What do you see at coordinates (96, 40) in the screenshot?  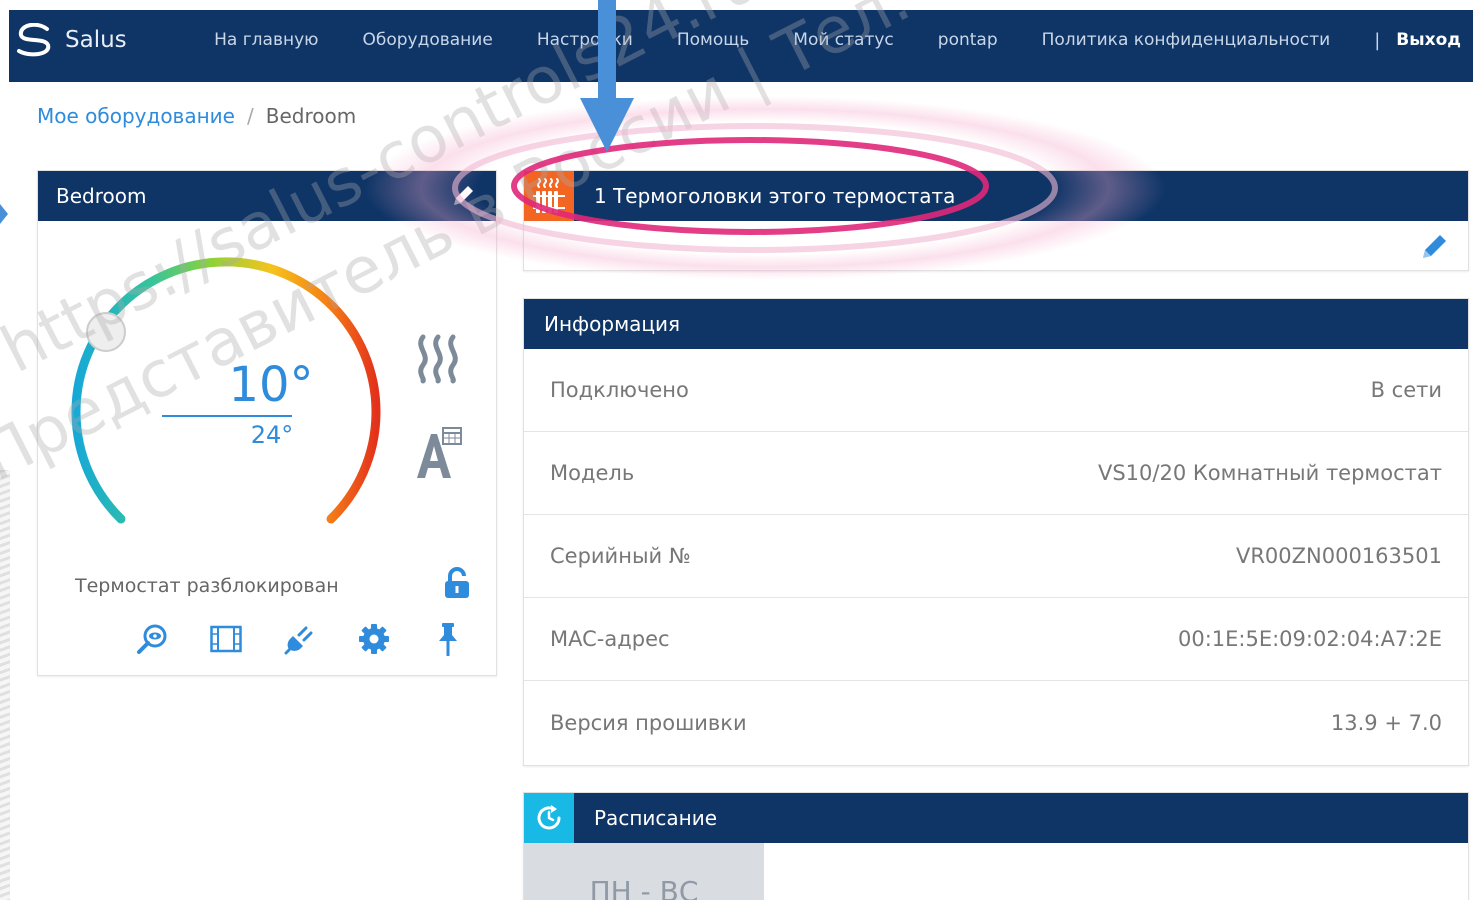 I see `brand-name: Salus` at bounding box center [96, 40].